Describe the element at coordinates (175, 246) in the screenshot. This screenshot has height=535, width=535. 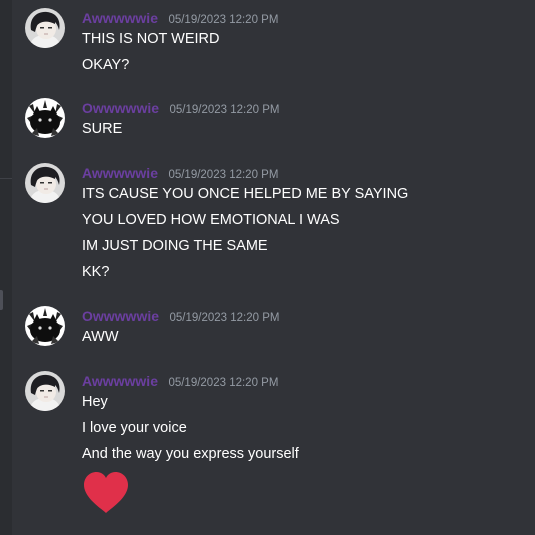
I see `message-text: IM JUST DOING THE SAME` at that location.